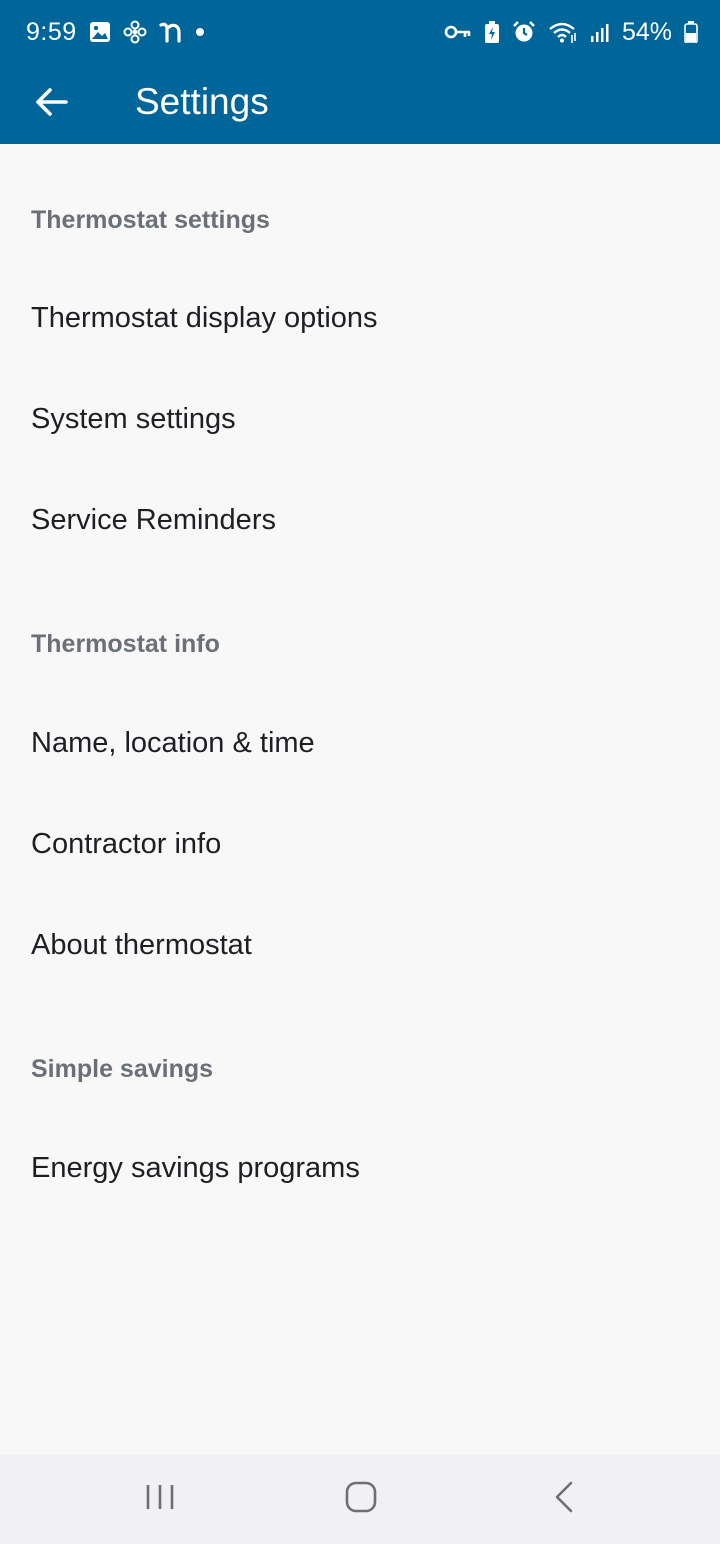 Image resolution: width=720 pixels, height=1544 pixels. I want to click on vpn-key-icon, so click(458, 32).